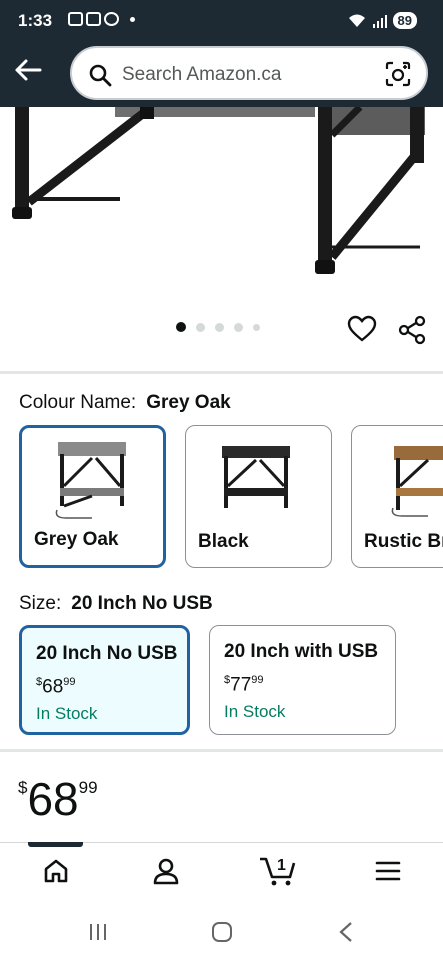 The width and height of the screenshot is (443, 960). What do you see at coordinates (362, 329) in the screenshot?
I see `heart-icon` at bounding box center [362, 329].